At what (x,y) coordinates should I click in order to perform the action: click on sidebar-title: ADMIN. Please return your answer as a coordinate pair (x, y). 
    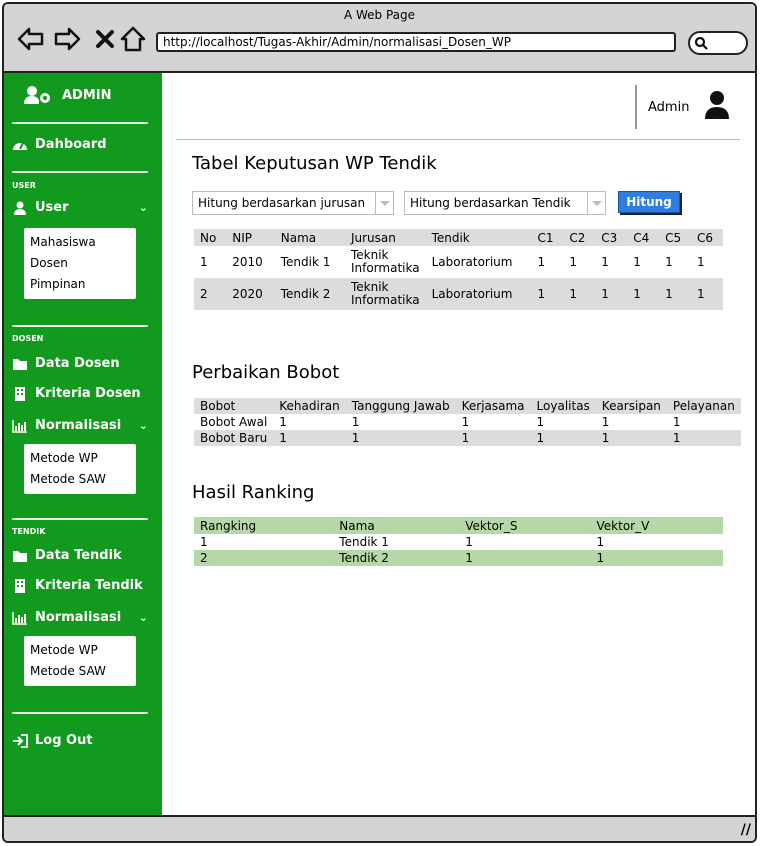
    Looking at the image, I should click on (87, 95).